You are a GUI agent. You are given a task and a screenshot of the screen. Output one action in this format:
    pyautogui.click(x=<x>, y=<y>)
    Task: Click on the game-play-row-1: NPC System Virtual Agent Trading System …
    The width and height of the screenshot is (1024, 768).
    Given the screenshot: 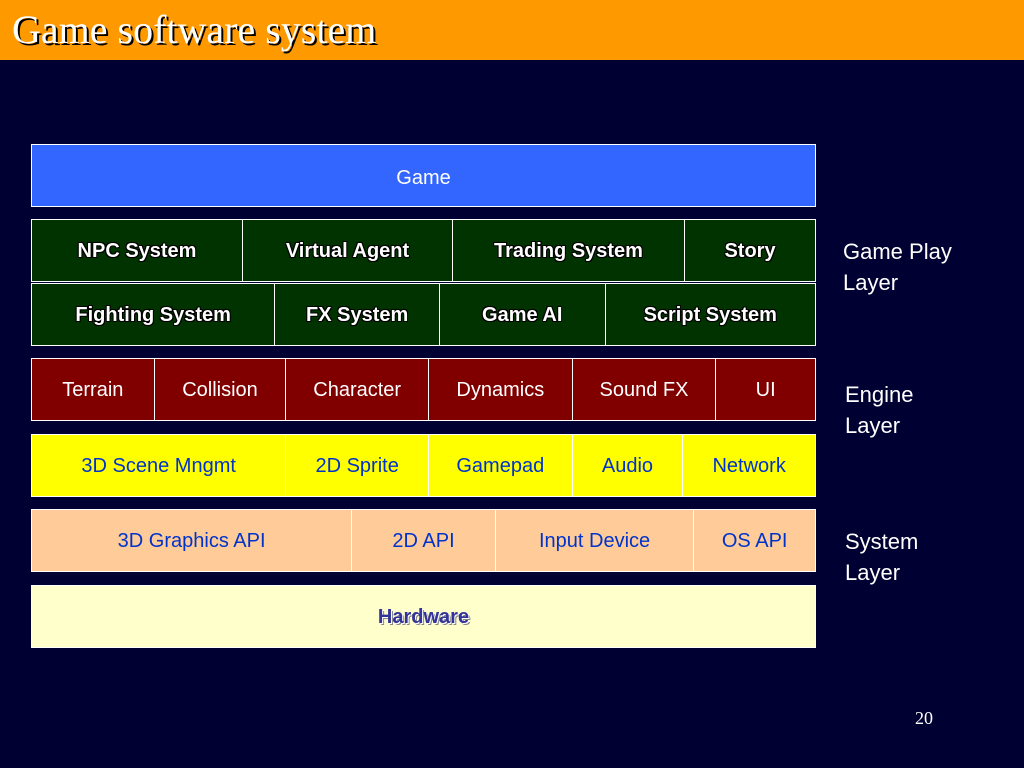 What is the action you would take?
    pyautogui.click(x=423, y=250)
    